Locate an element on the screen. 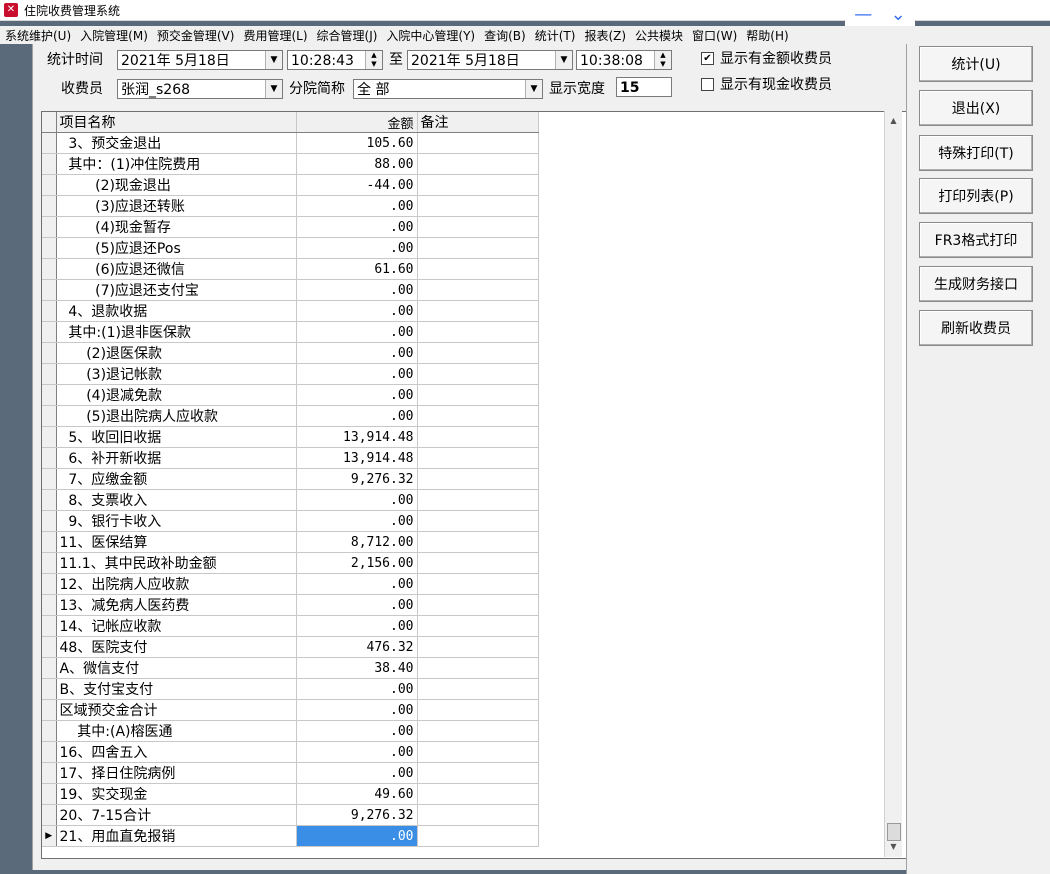 This screenshot has height=874, width=1050. menu-window: 窗口(W) is located at coordinates (714, 35).